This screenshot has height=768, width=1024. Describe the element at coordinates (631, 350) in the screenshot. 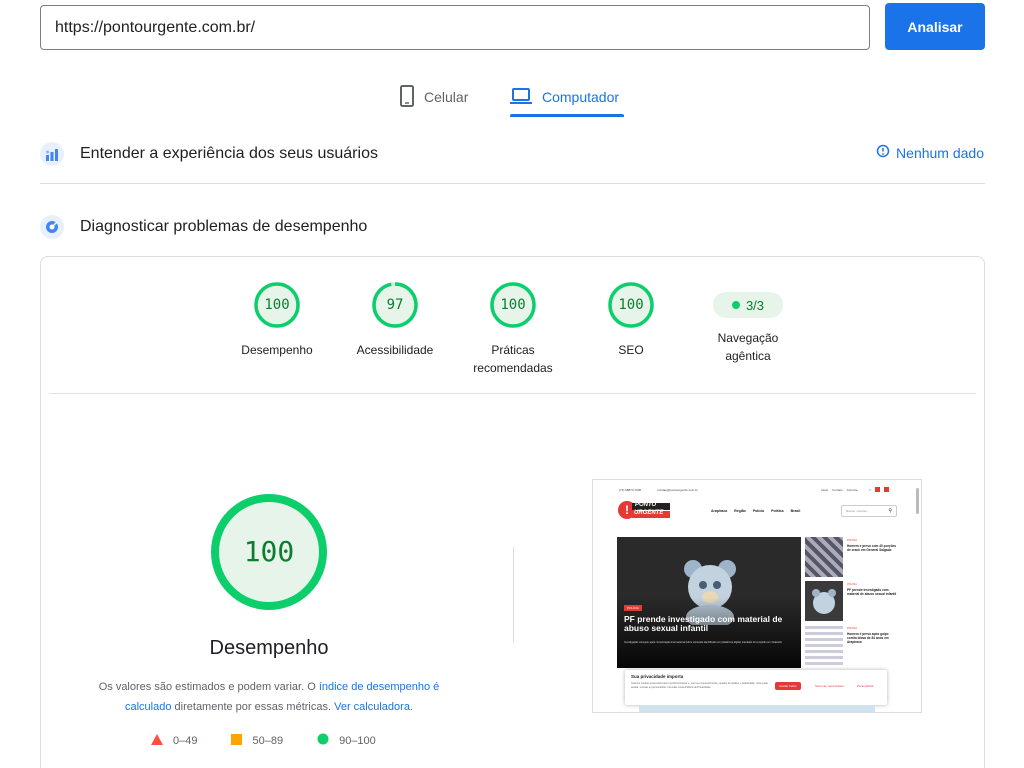

I see `gauge-label: SEO` at that location.